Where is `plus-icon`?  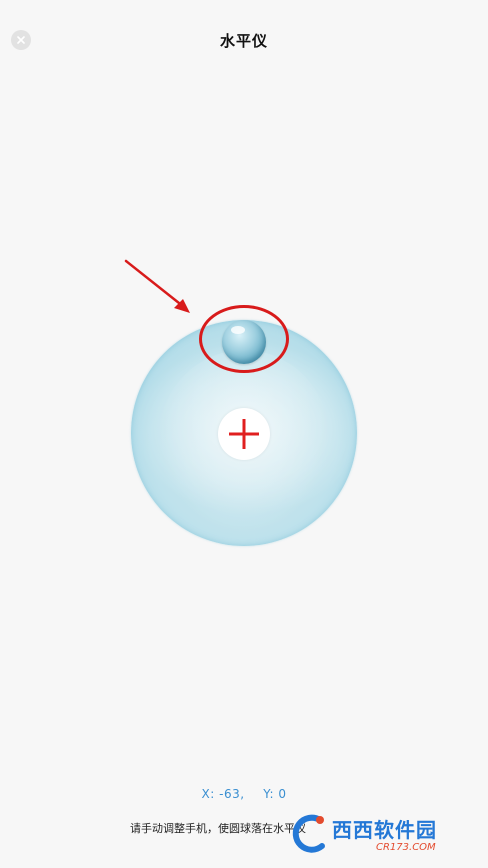
plus-icon is located at coordinates (244, 434).